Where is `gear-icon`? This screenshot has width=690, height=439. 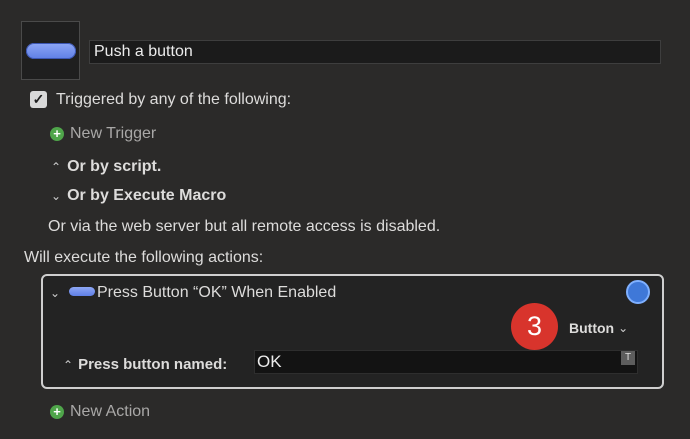 gear-icon is located at coordinates (638, 292).